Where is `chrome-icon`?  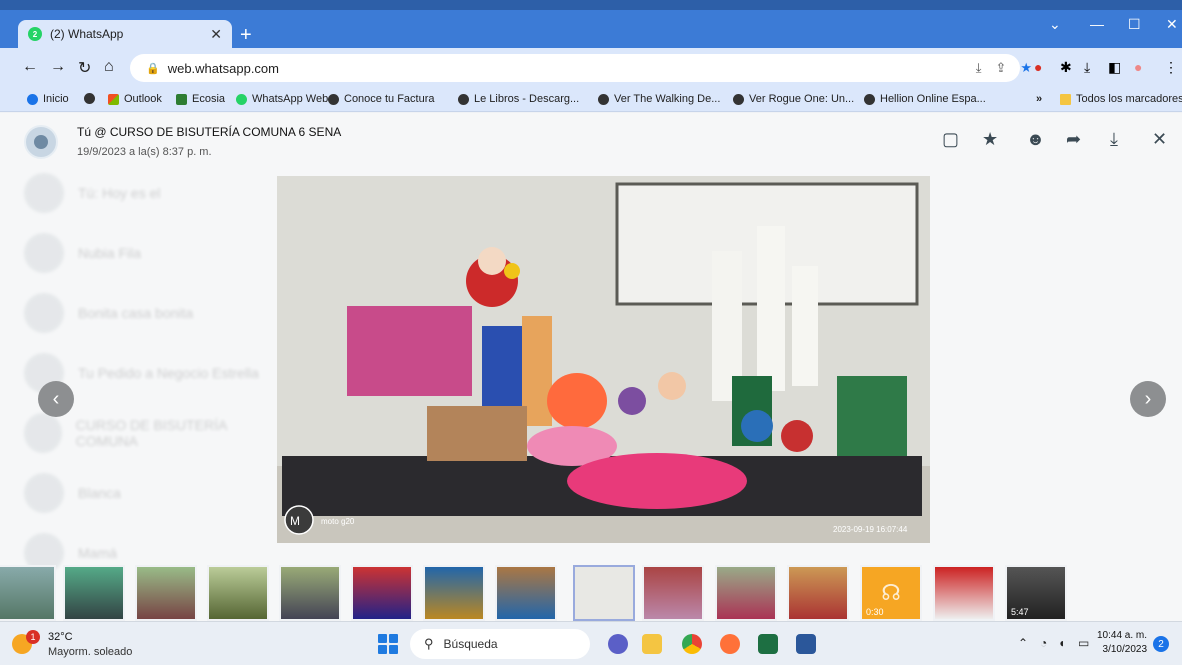
chrome-icon is located at coordinates (692, 644).